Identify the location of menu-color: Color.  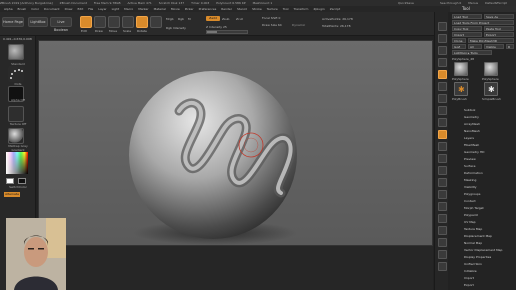
(35, 9).